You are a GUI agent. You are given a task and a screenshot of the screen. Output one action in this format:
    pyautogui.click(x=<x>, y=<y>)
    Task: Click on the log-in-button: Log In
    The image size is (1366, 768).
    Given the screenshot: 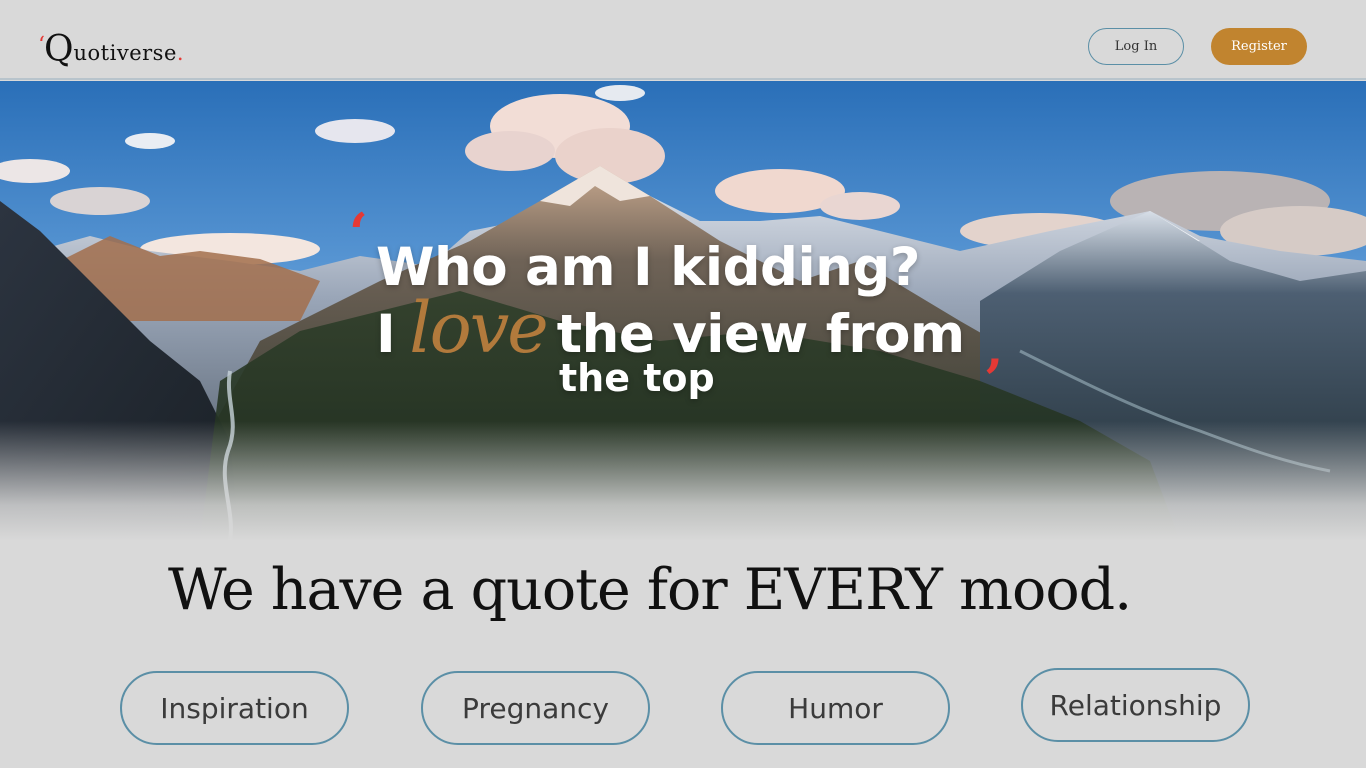 What is the action you would take?
    pyautogui.click(x=1136, y=46)
    